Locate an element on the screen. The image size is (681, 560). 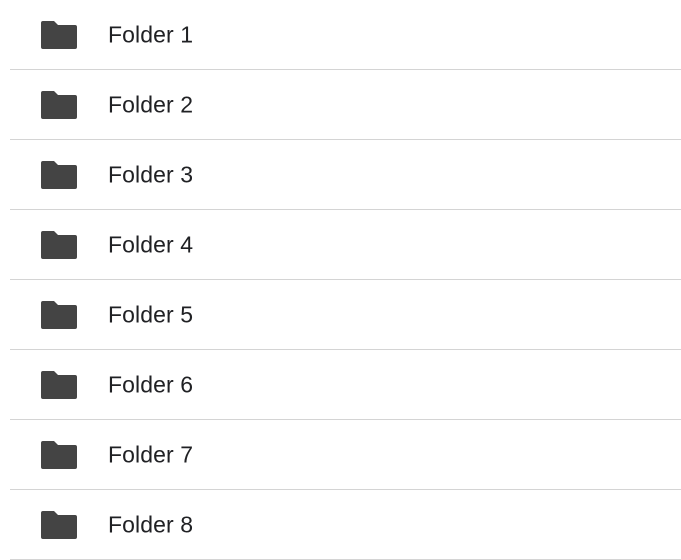
folder-label: Folder 4 is located at coordinates (151, 244).